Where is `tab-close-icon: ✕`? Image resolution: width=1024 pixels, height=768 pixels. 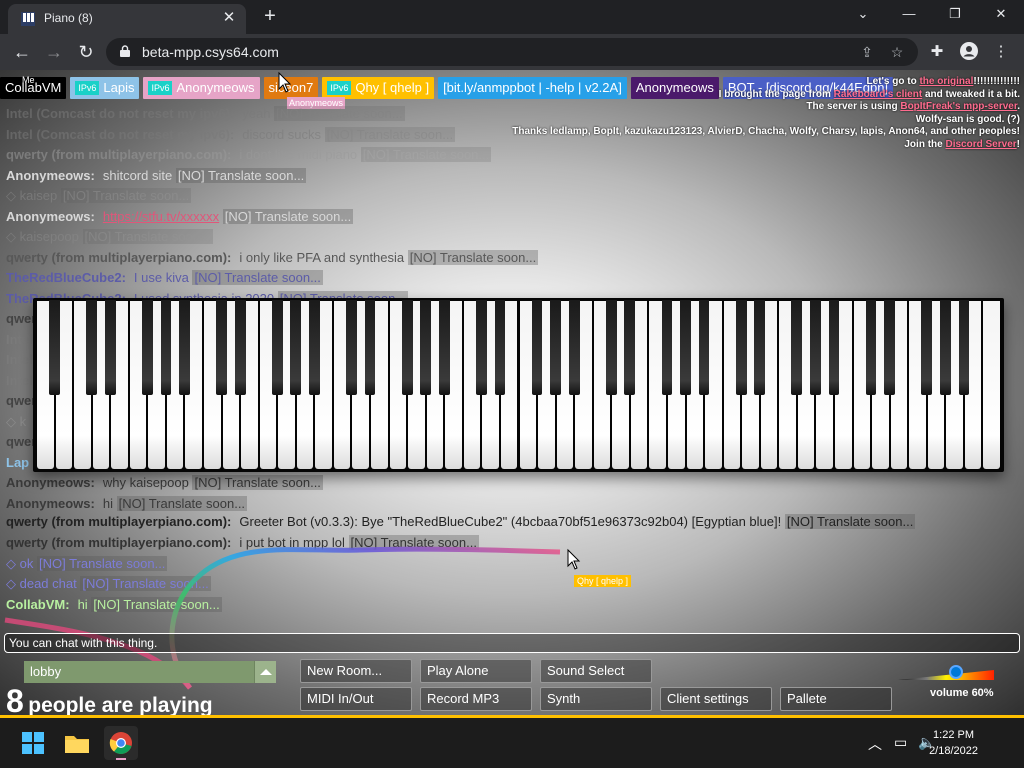
tab-close-icon: ✕ is located at coordinates (229, 18).